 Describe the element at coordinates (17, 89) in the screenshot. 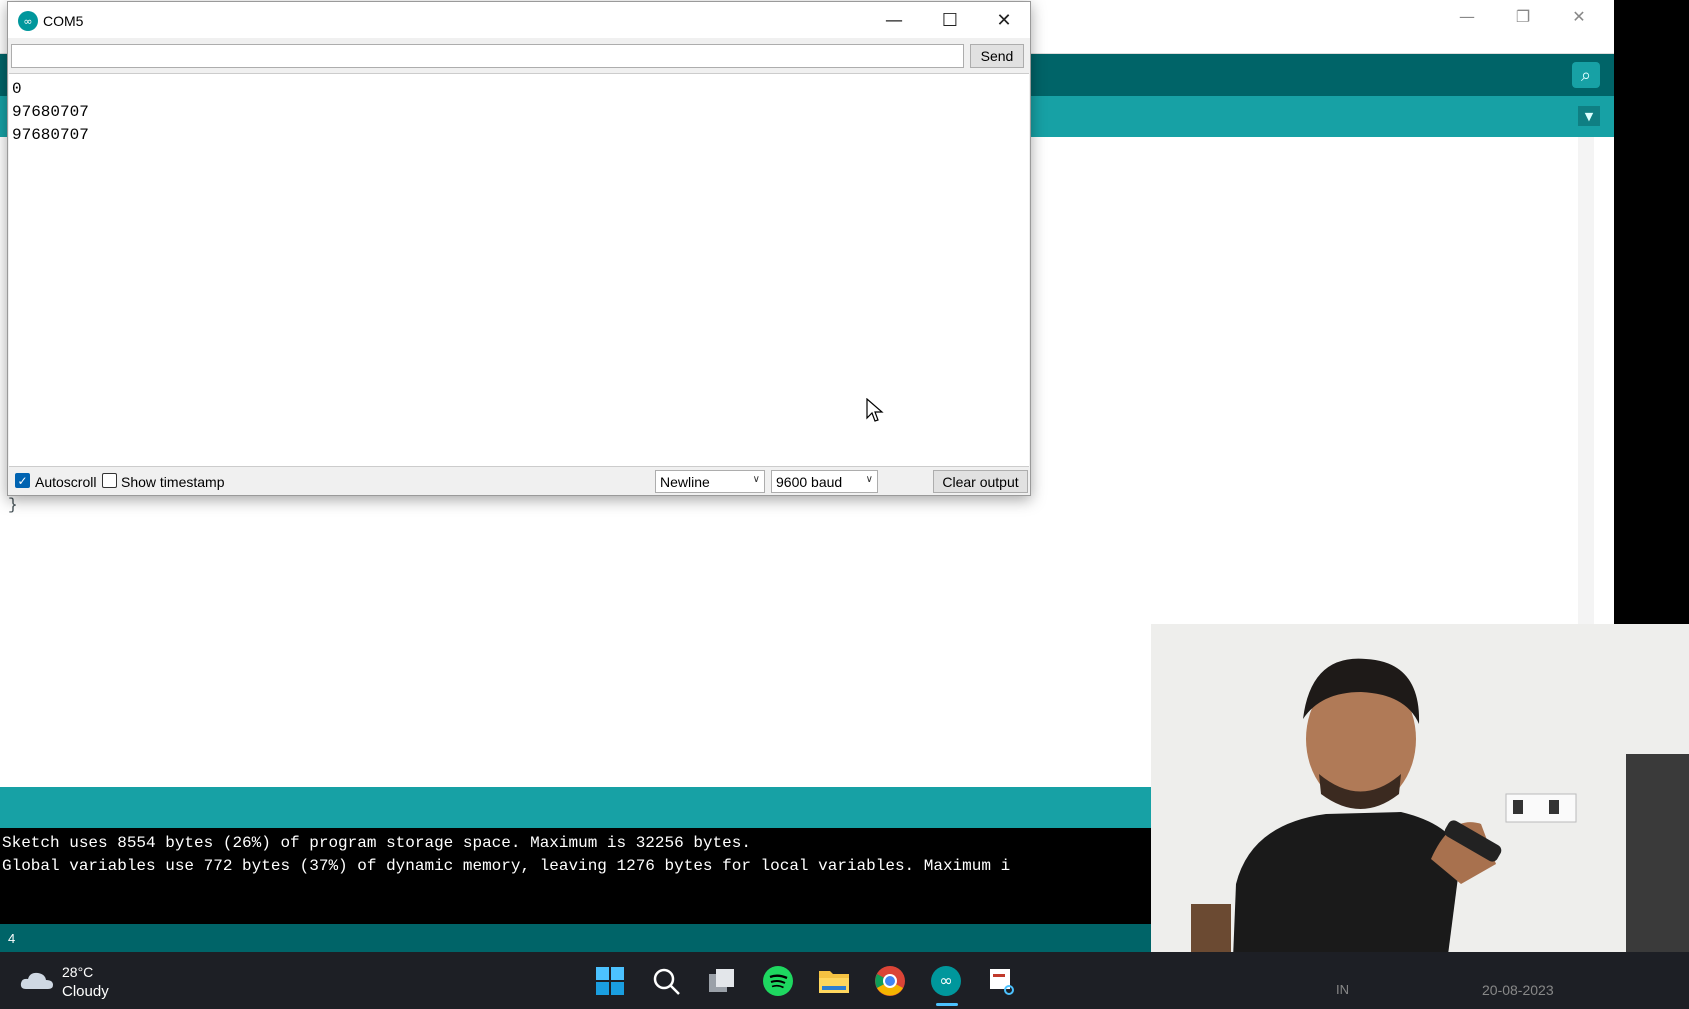

I see `serial-output-line: 0` at that location.